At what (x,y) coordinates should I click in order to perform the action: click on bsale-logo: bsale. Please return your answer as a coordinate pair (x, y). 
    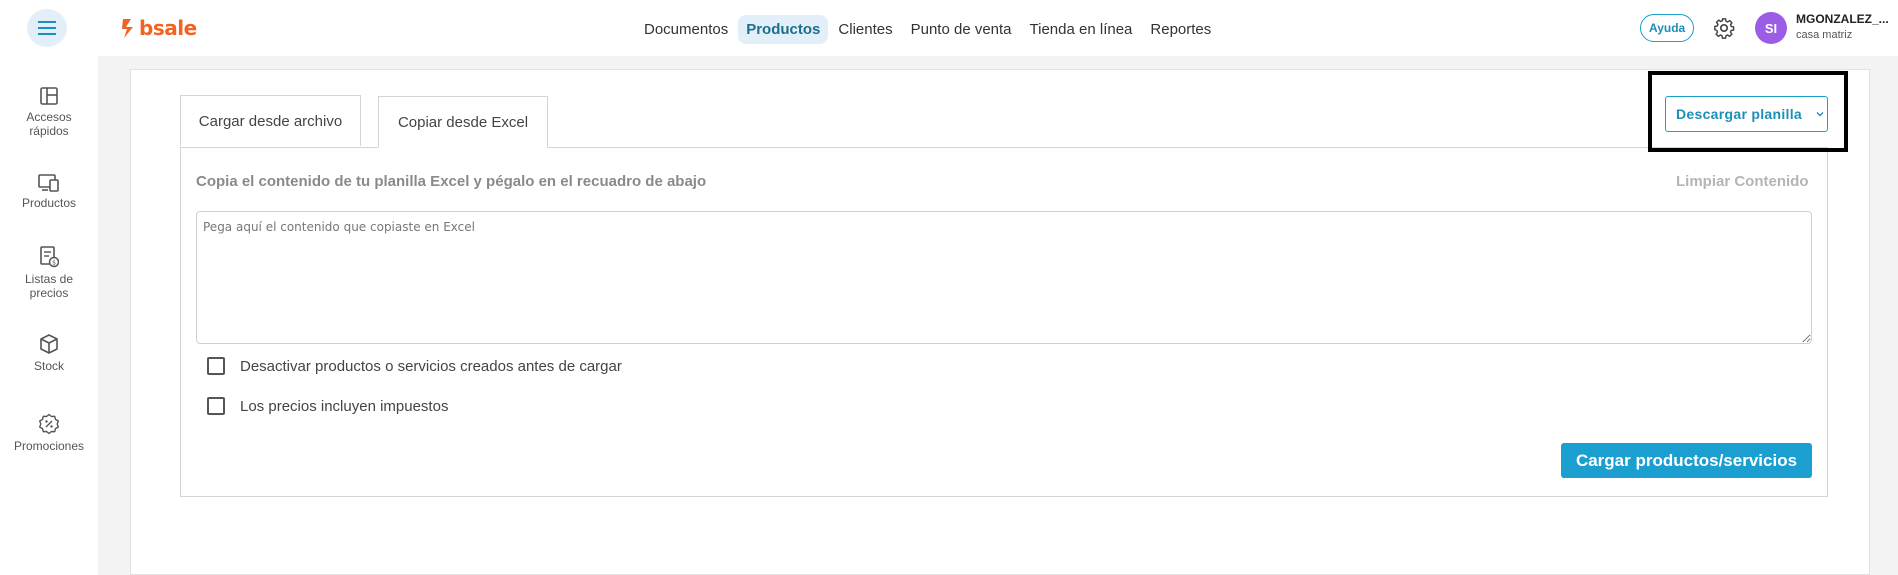
    Looking at the image, I should click on (158, 28).